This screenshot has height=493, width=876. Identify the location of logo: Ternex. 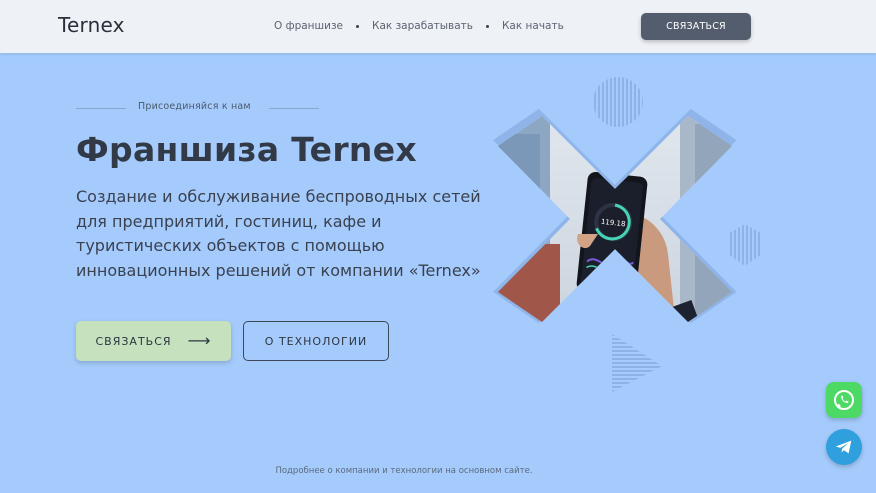
(91, 25).